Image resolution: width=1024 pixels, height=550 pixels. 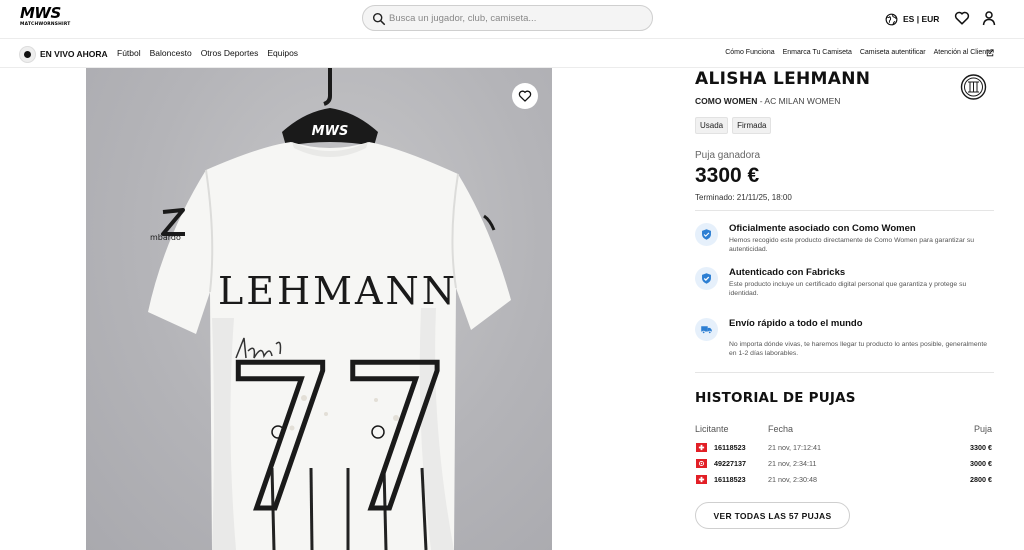 I want to click on bid-date: 21 nov, 2:34:11, so click(x=792, y=463).